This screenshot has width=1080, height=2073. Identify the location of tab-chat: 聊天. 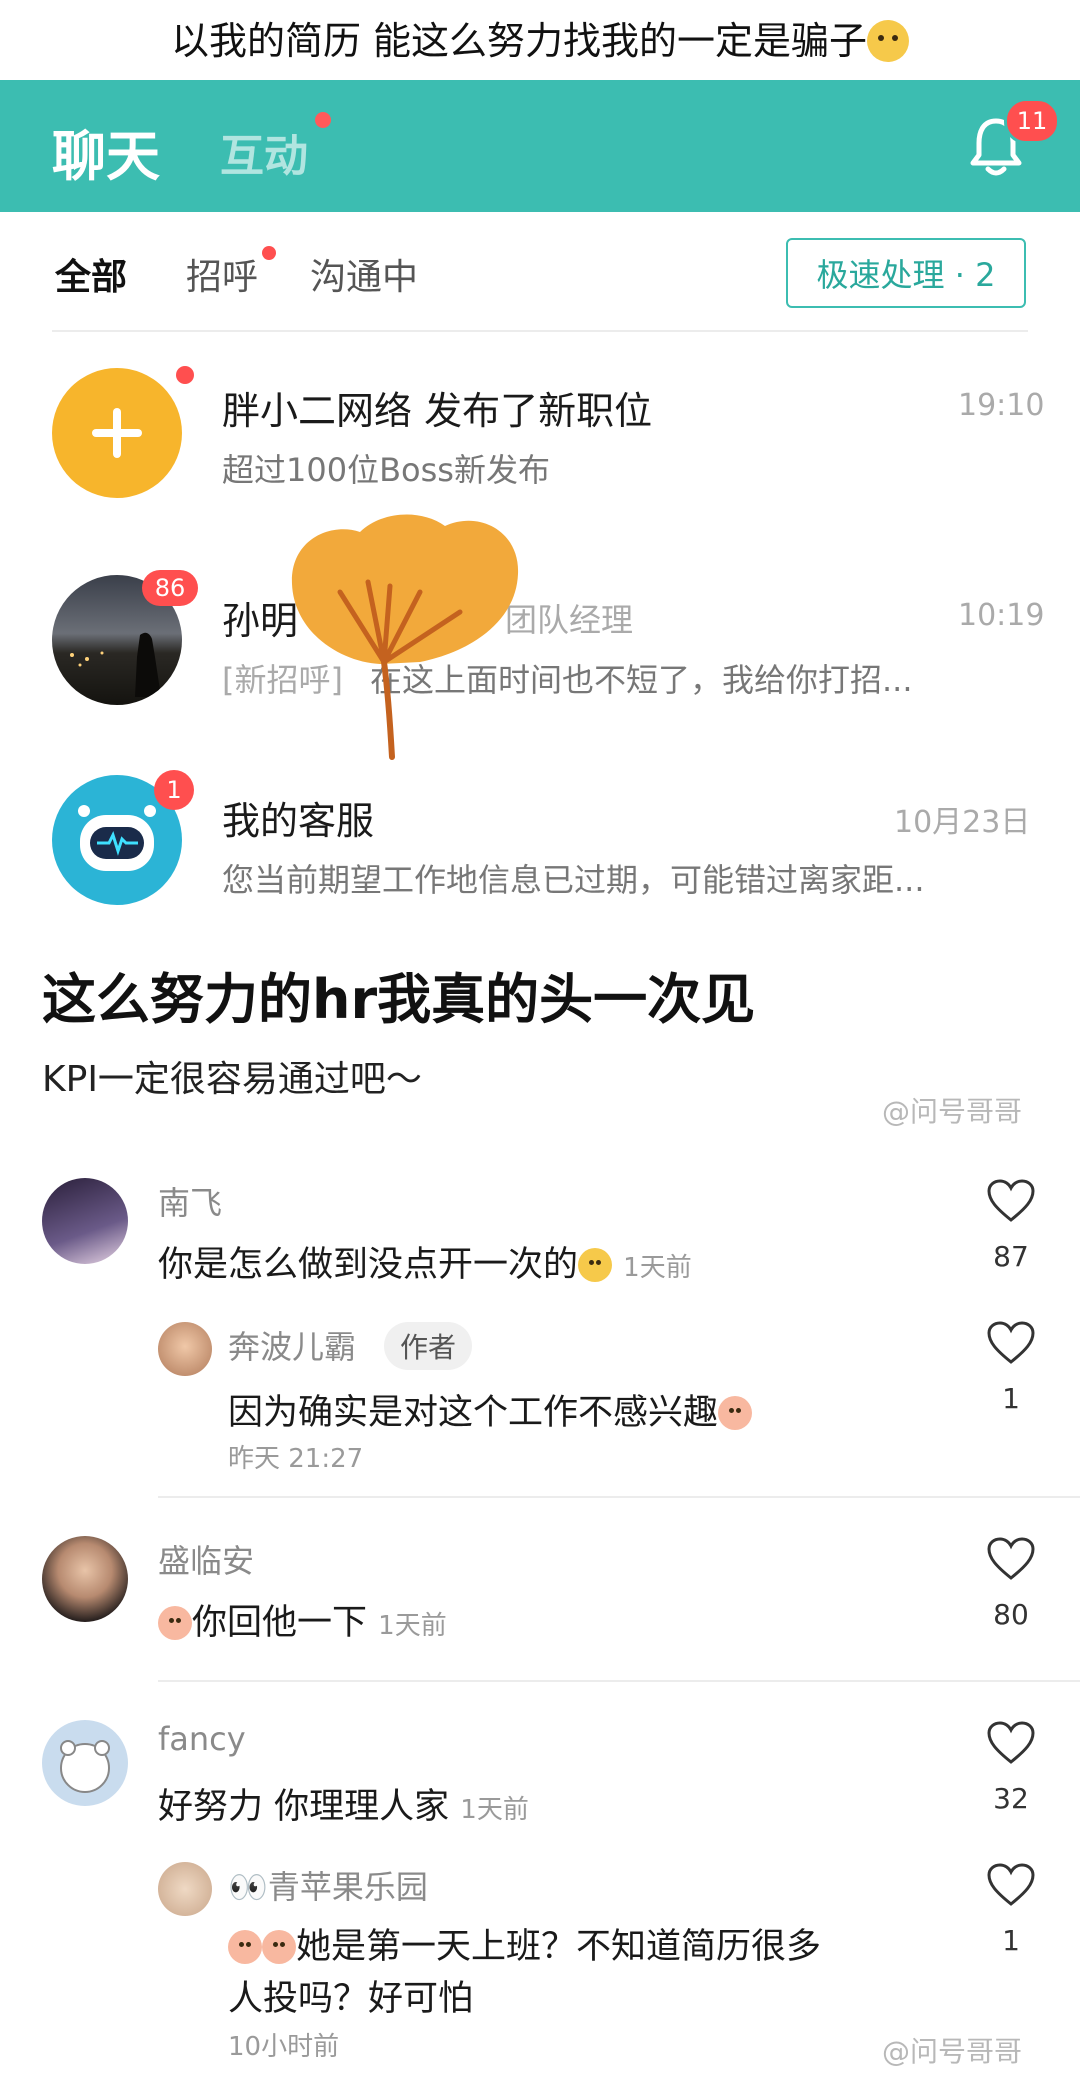
(106, 151).